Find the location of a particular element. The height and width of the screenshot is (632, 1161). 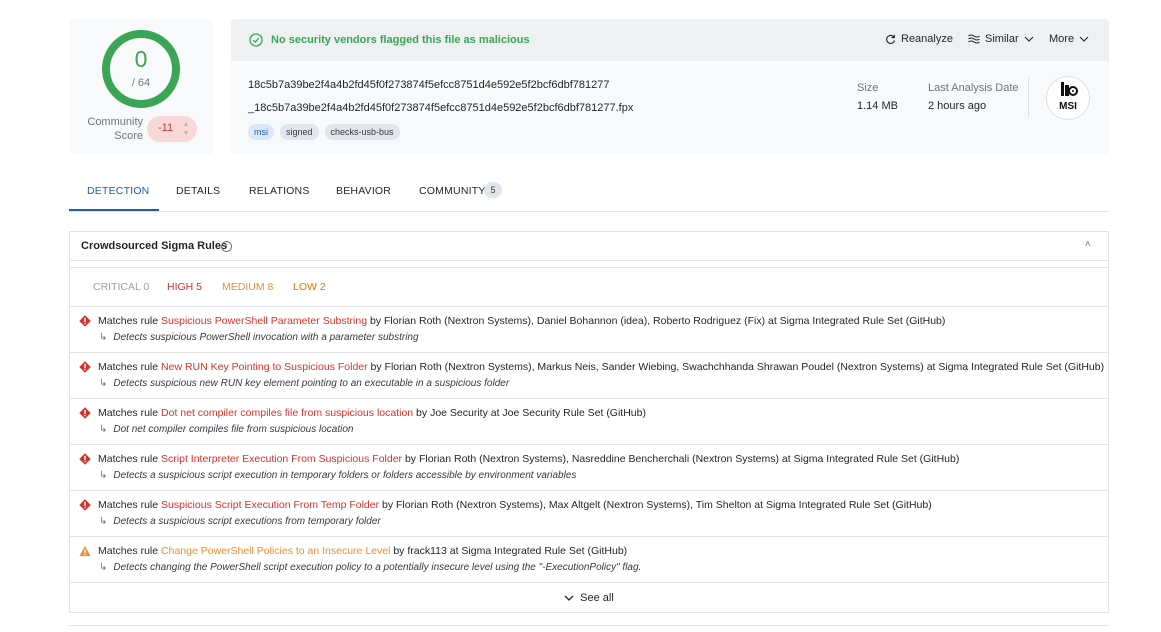

severity-high: HIGH 5 is located at coordinates (184, 287).